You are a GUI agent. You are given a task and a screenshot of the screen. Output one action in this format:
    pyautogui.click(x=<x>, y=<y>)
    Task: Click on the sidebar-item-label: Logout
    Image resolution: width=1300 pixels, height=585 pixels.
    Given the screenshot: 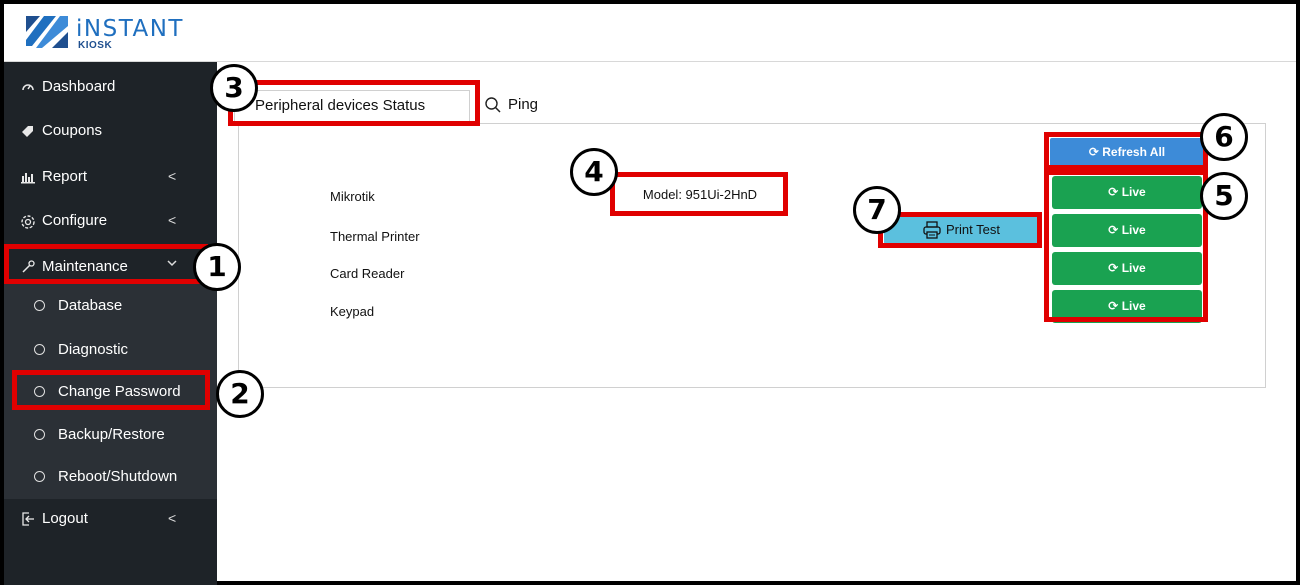 What is the action you would take?
    pyautogui.click(x=65, y=518)
    